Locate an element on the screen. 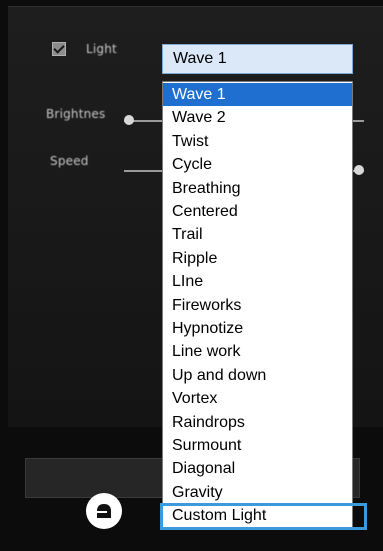 The image size is (383, 551). dropdown-option-wave-1: Wave 1 is located at coordinates (257, 94).